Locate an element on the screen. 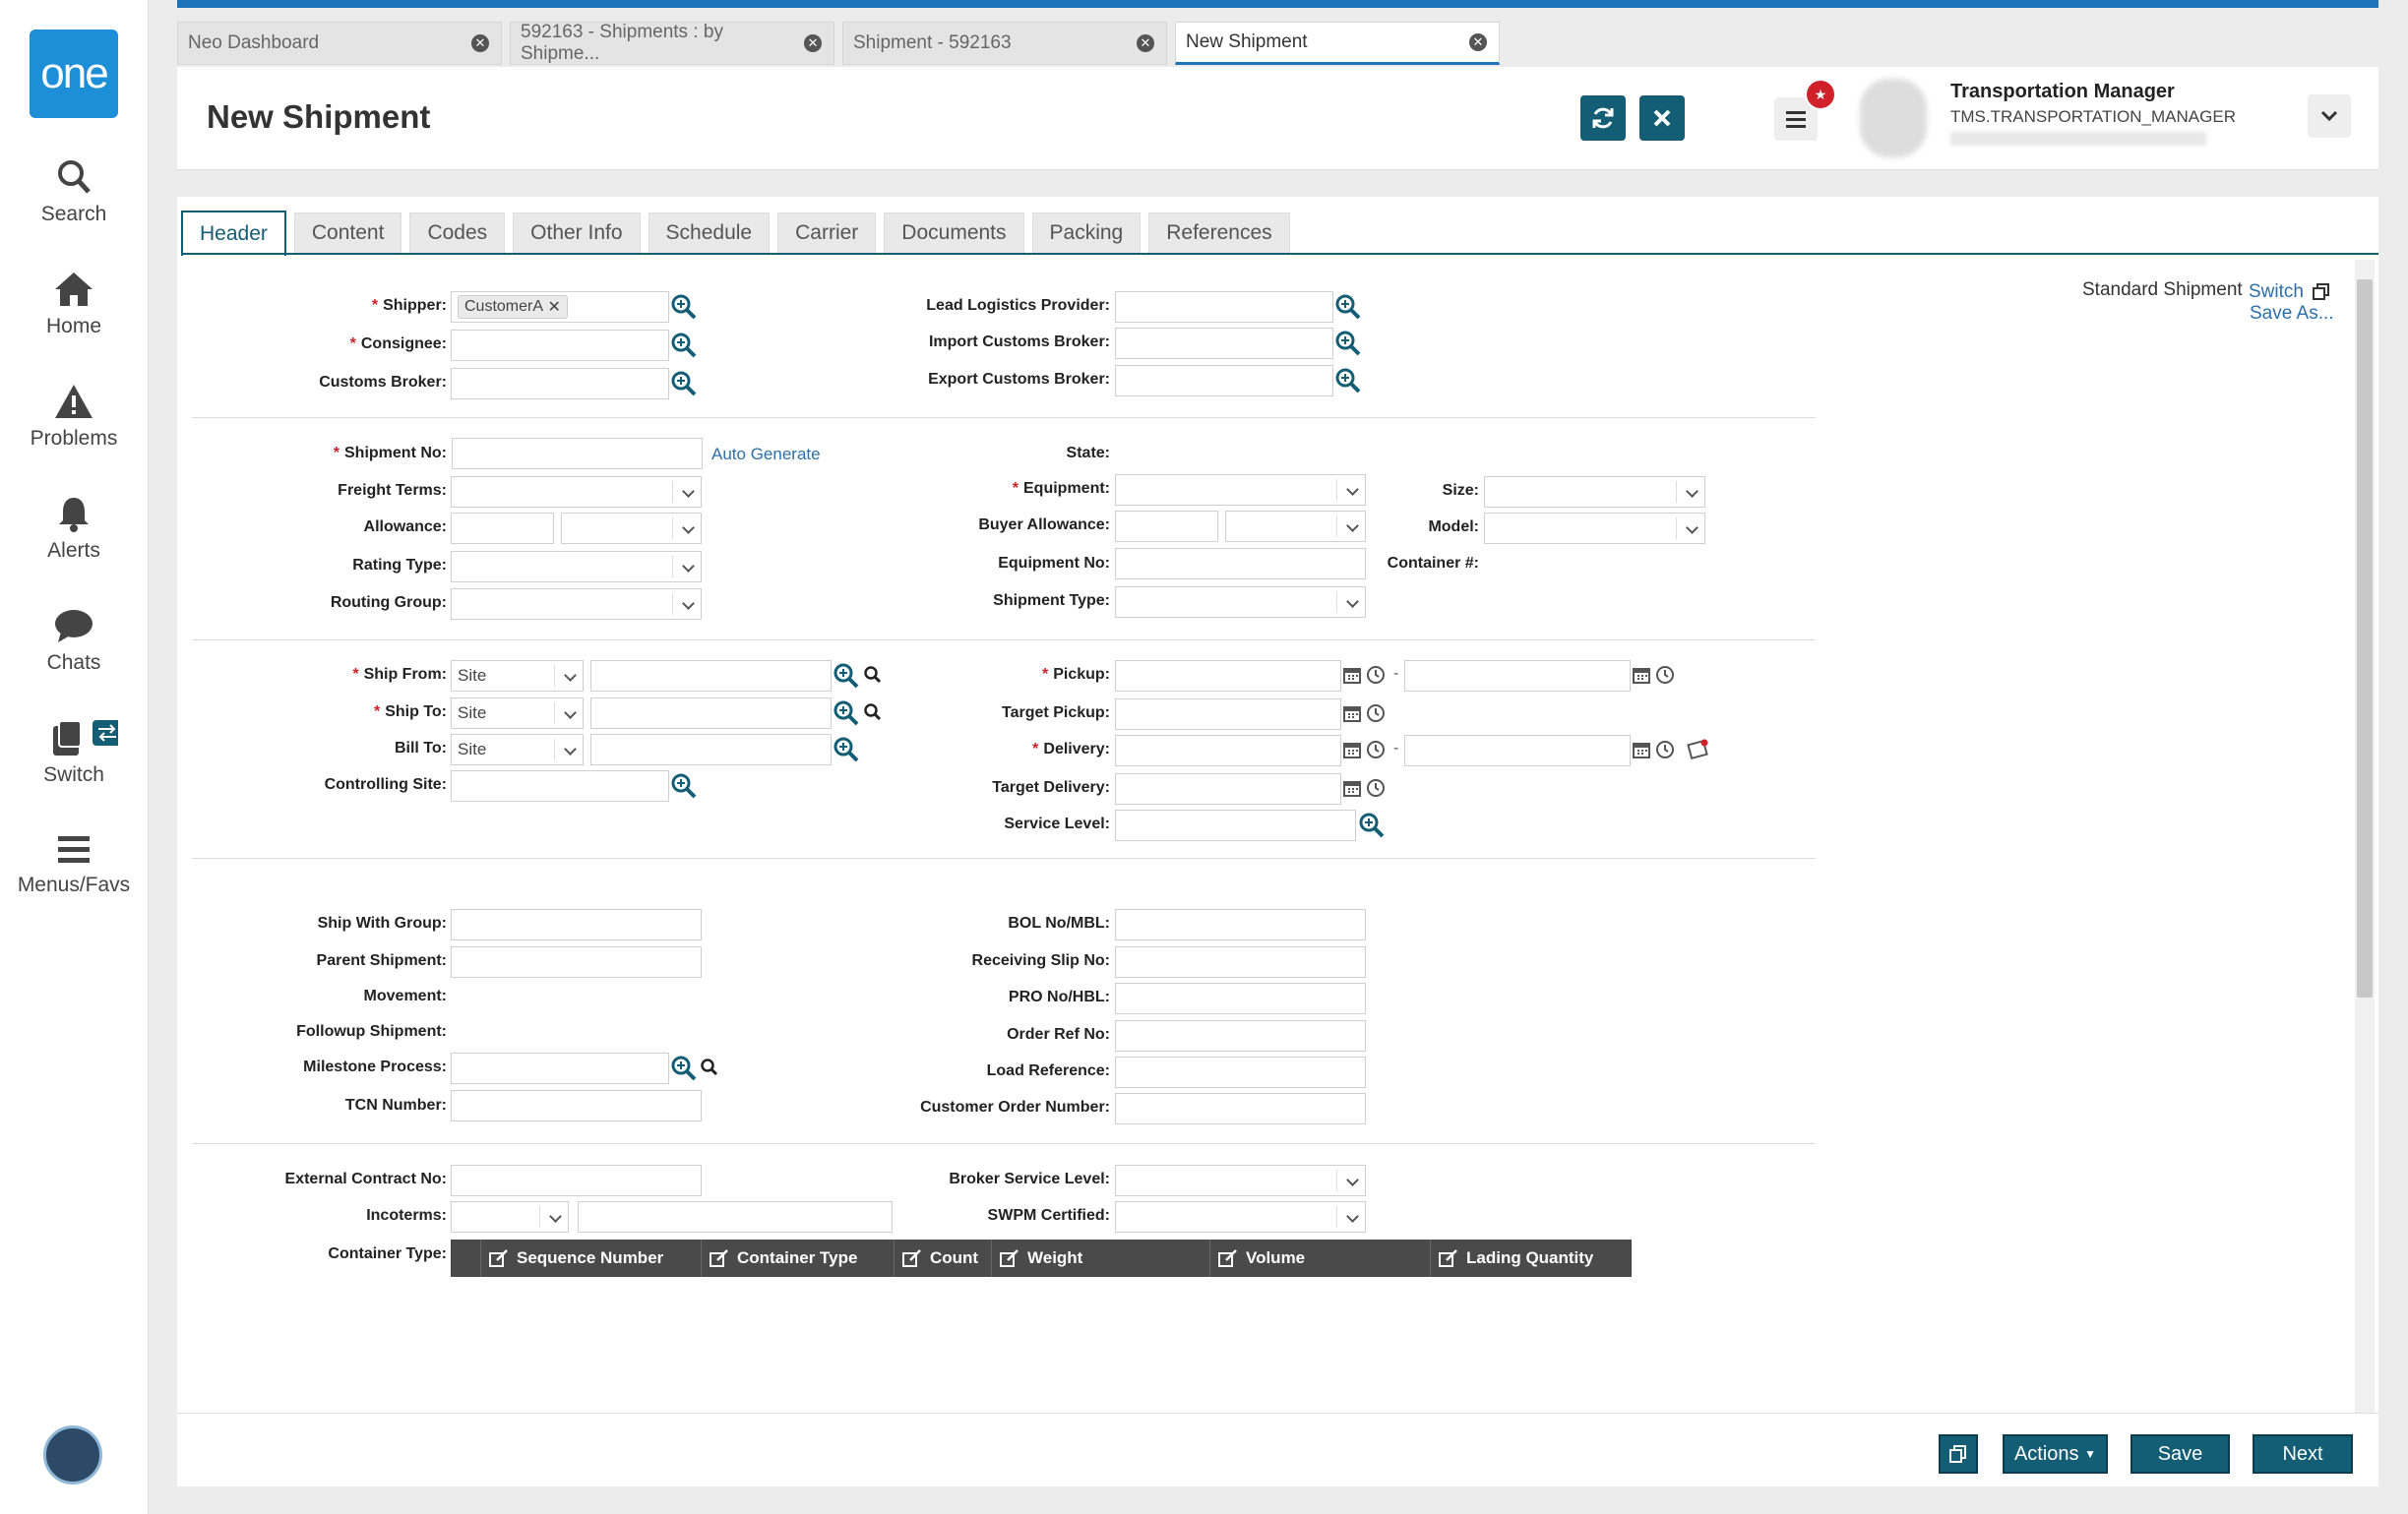  tab-references: References is located at coordinates (1219, 233).